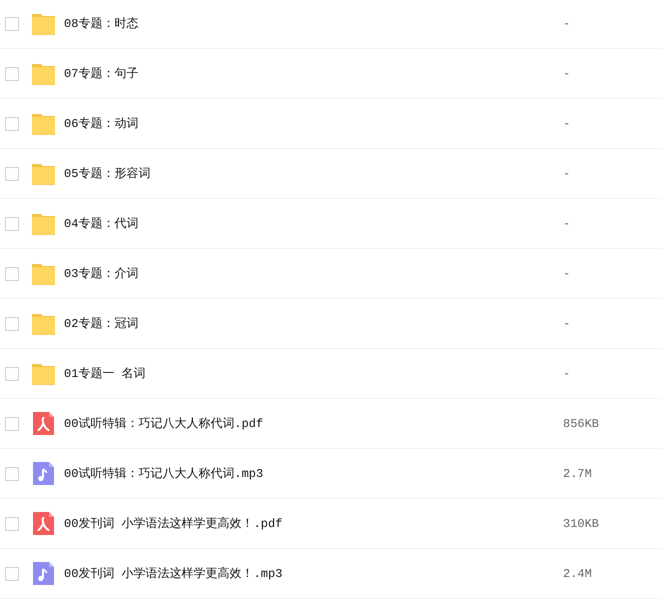 Image resolution: width=662 pixels, height=600 pixels. Describe the element at coordinates (313, 123) in the screenshot. I see `file-name: 06专题：动词` at that location.